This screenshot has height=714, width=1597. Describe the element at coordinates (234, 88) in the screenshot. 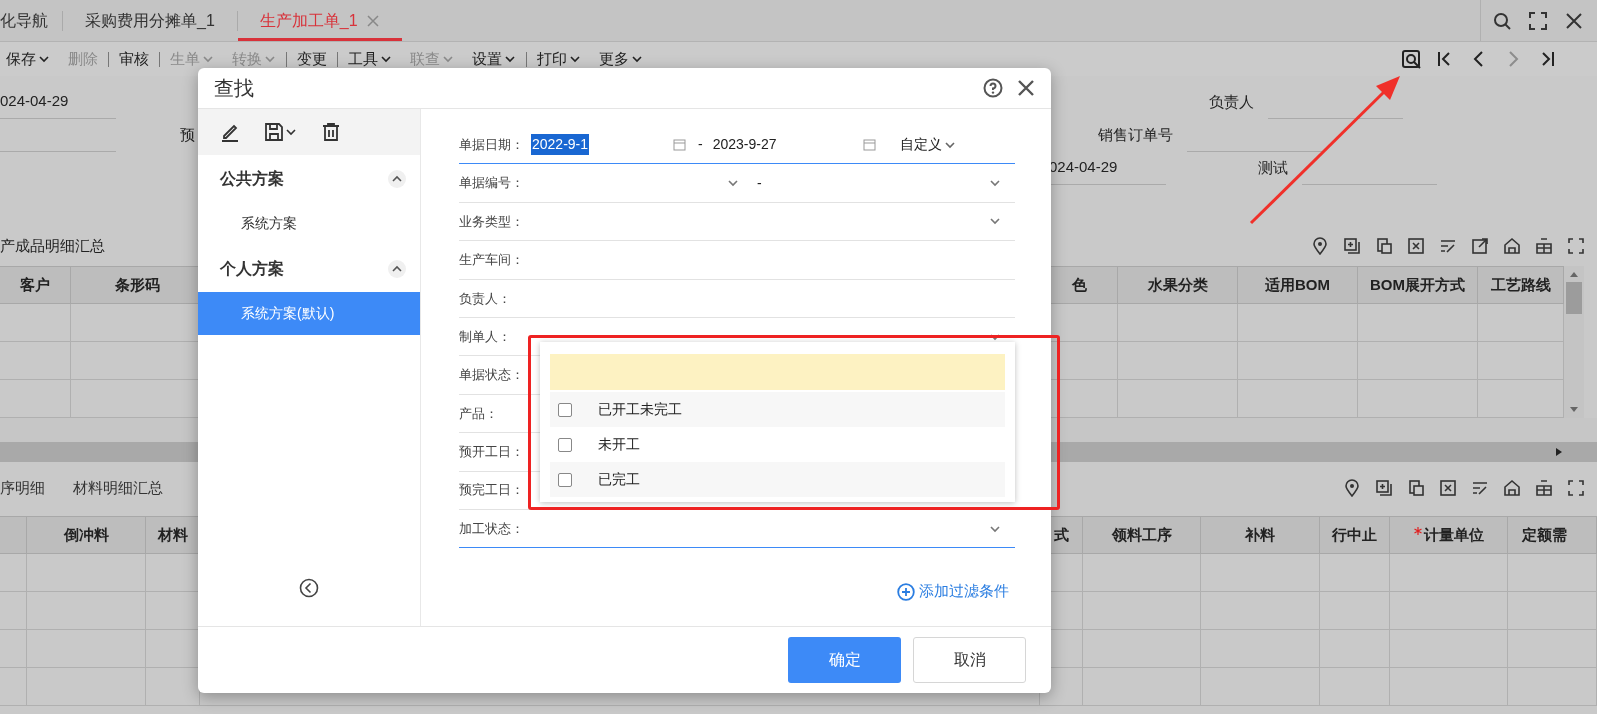

I see `dialog-title: 查找` at that location.